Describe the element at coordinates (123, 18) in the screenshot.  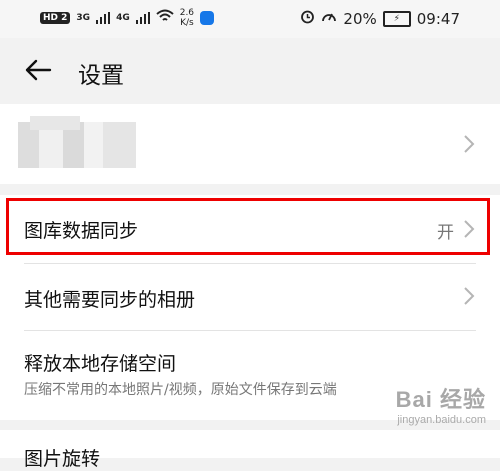
I see `signal-4g-label: 4G` at that location.